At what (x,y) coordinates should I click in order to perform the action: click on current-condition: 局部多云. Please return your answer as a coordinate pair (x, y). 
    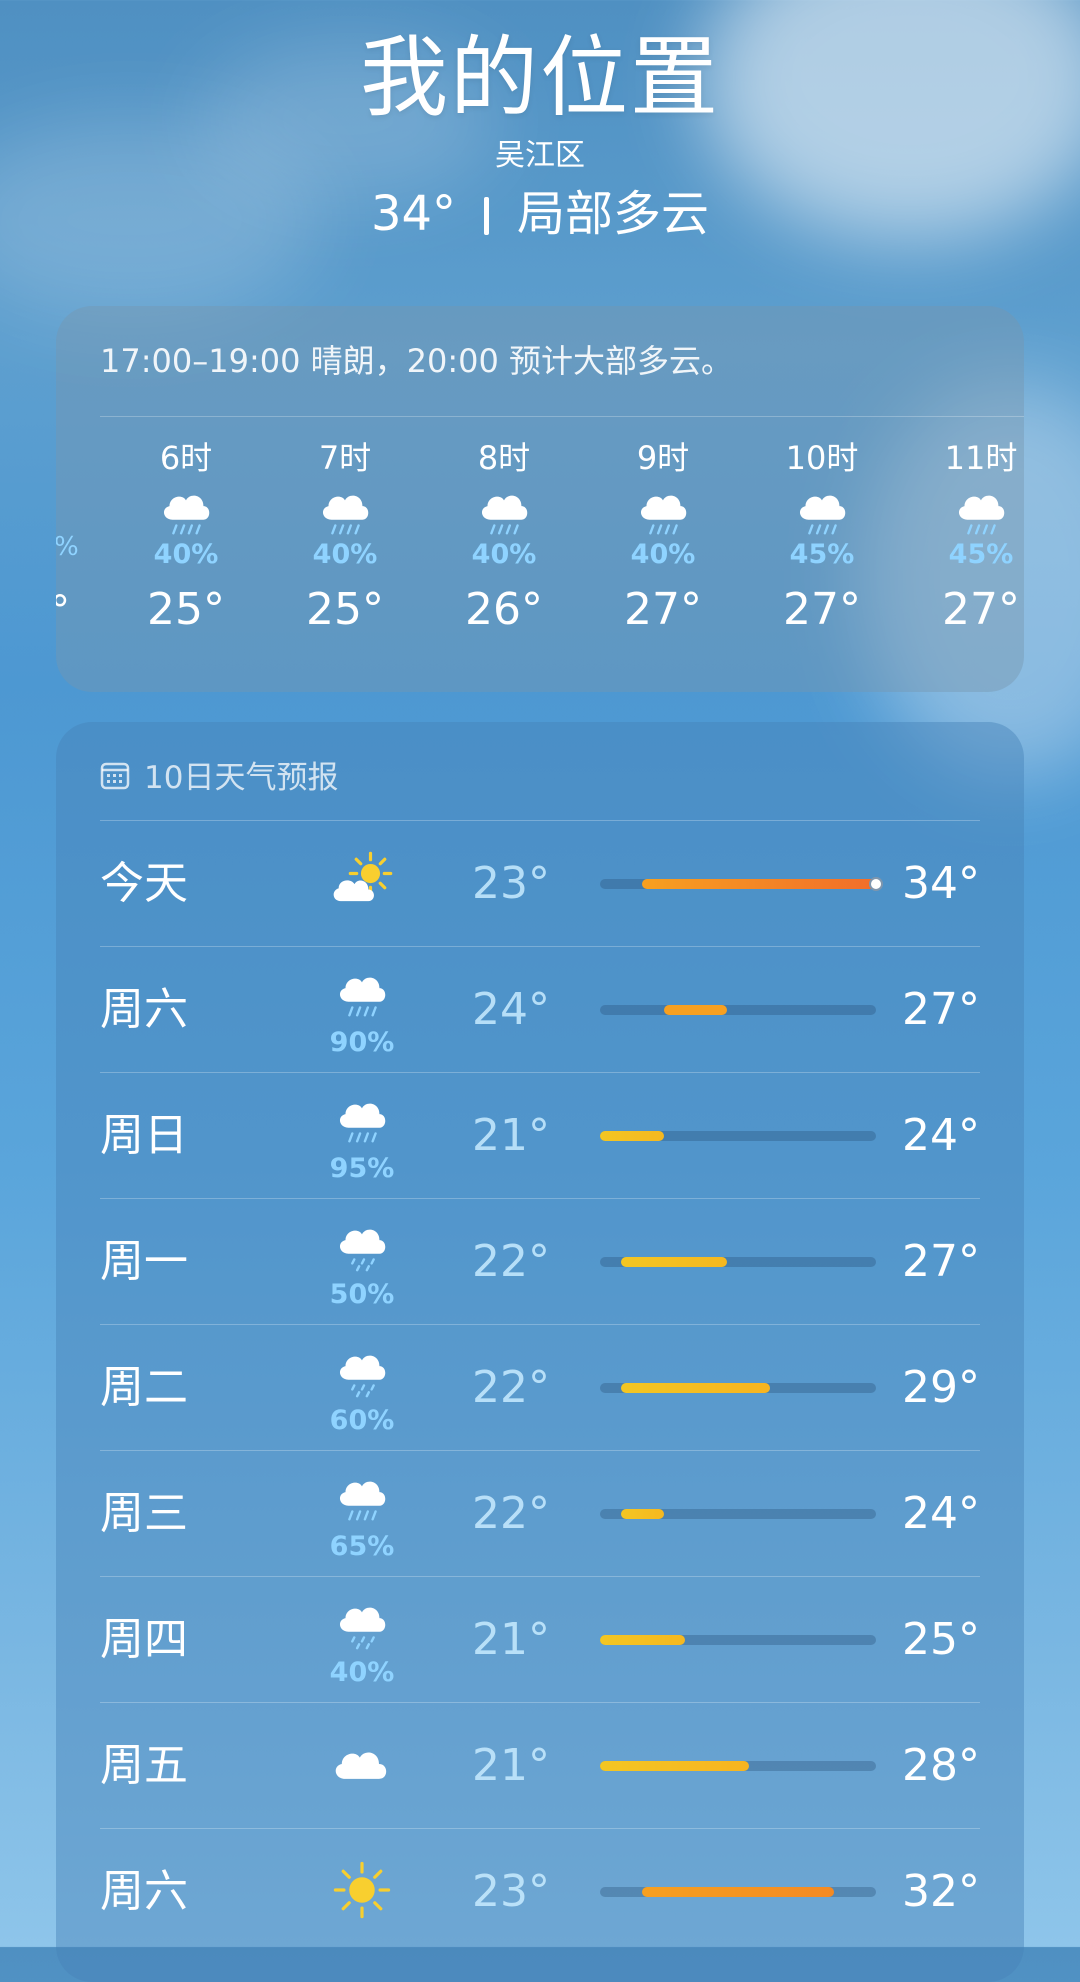
    Looking at the image, I should click on (613, 214).